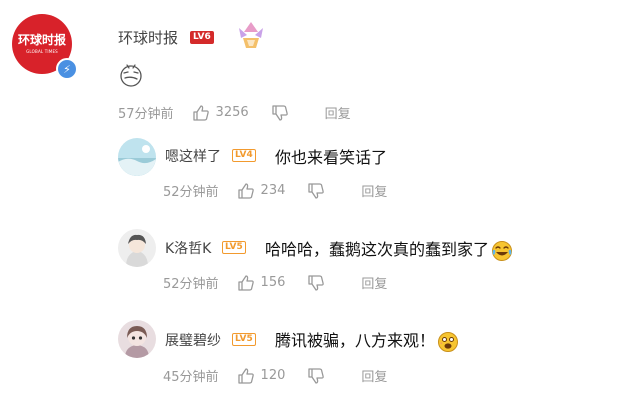 Image resolution: width=640 pixels, height=402 pixels. What do you see at coordinates (273, 282) in the screenshot?
I see `like-count: 156` at bounding box center [273, 282].